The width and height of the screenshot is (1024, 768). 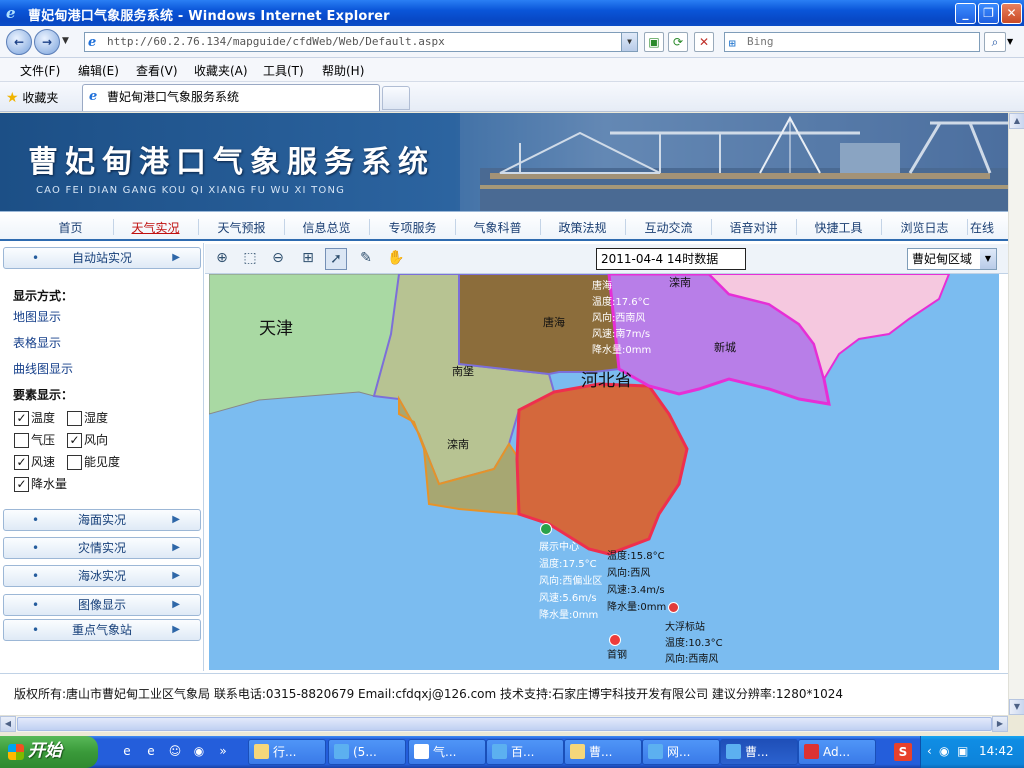 What do you see at coordinates (704, 42) in the screenshot?
I see `stop-icon: ✕` at bounding box center [704, 42].